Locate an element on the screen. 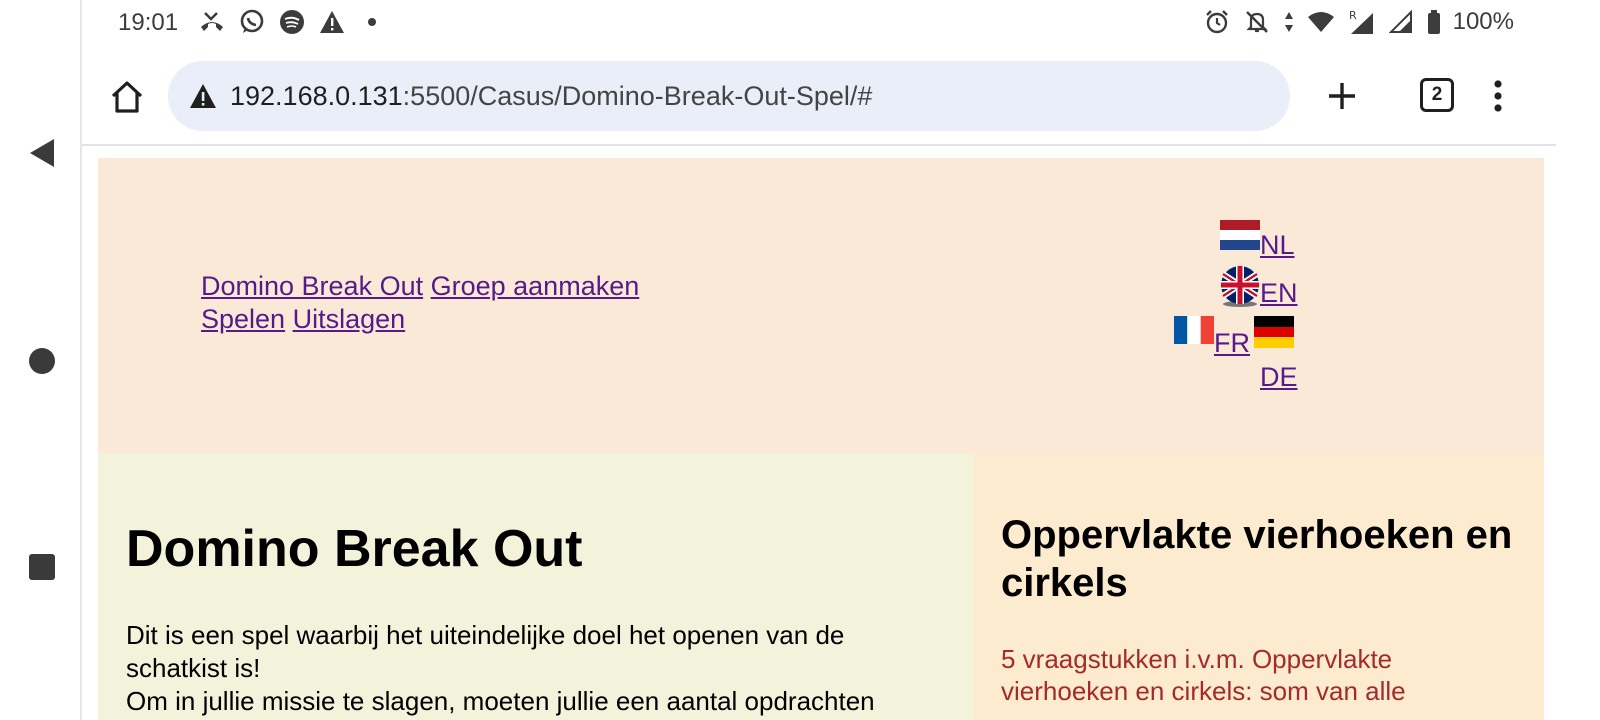  language-selector: NL EN FR DE is located at coordinates (1218, 314).